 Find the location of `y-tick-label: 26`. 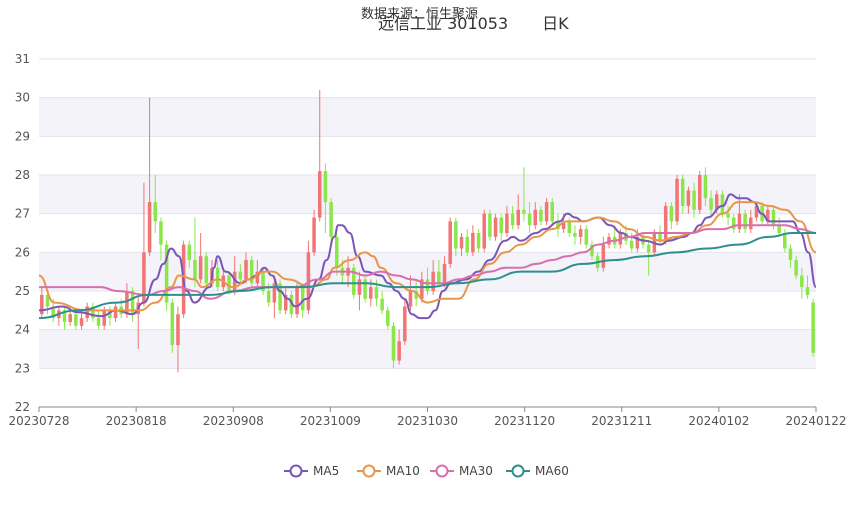

y-tick-label: 26 is located at coordinates (22, 252).